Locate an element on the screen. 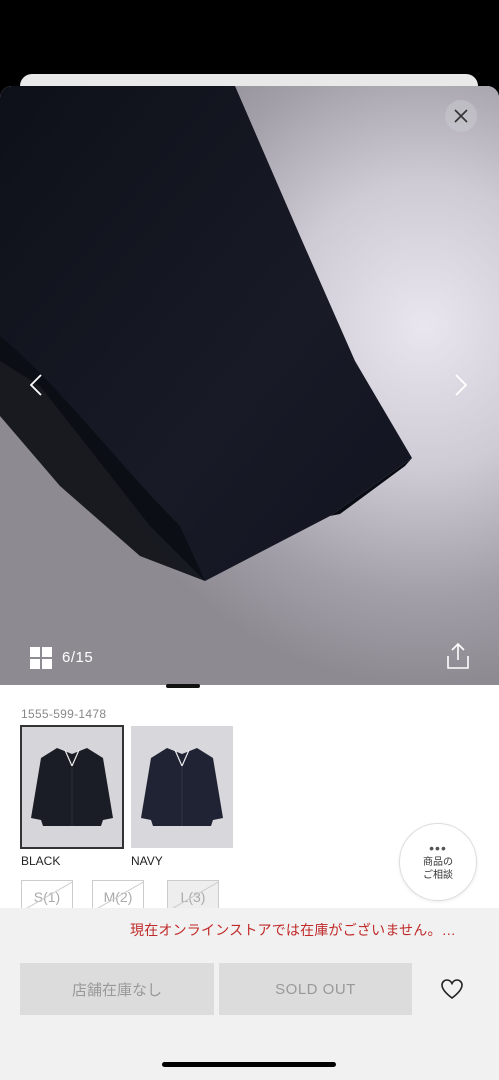 This screenshot has width=499, height=1080. share-icon is located at coordinates (458, 655).